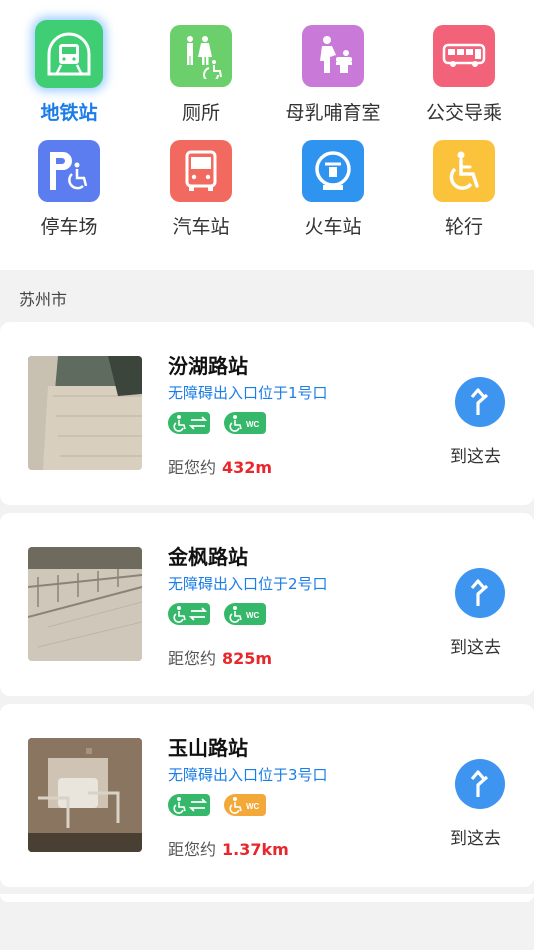 The height and width of the screenshot is (950, 534). Describe the element at coordinates (255, 849) in the screenshot. I see `distance-value: 1.37km` at that location.